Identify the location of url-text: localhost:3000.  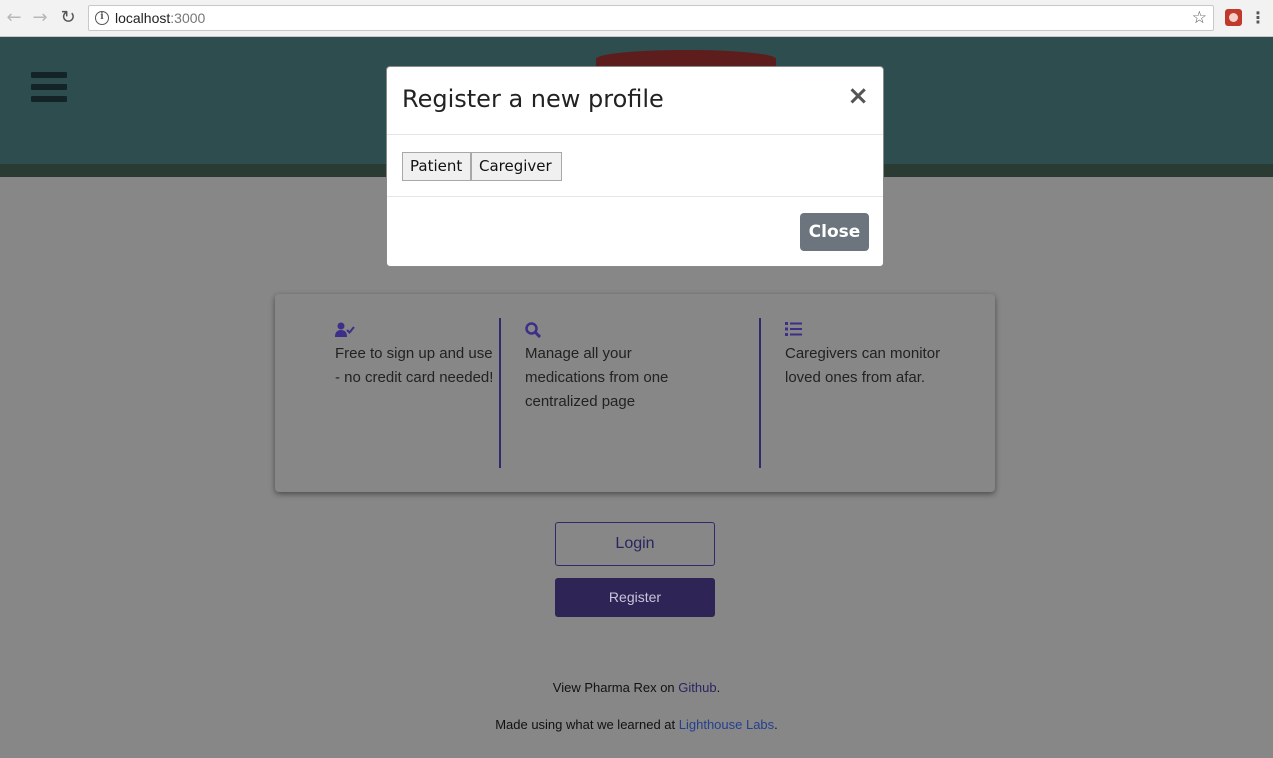
(160, 18).